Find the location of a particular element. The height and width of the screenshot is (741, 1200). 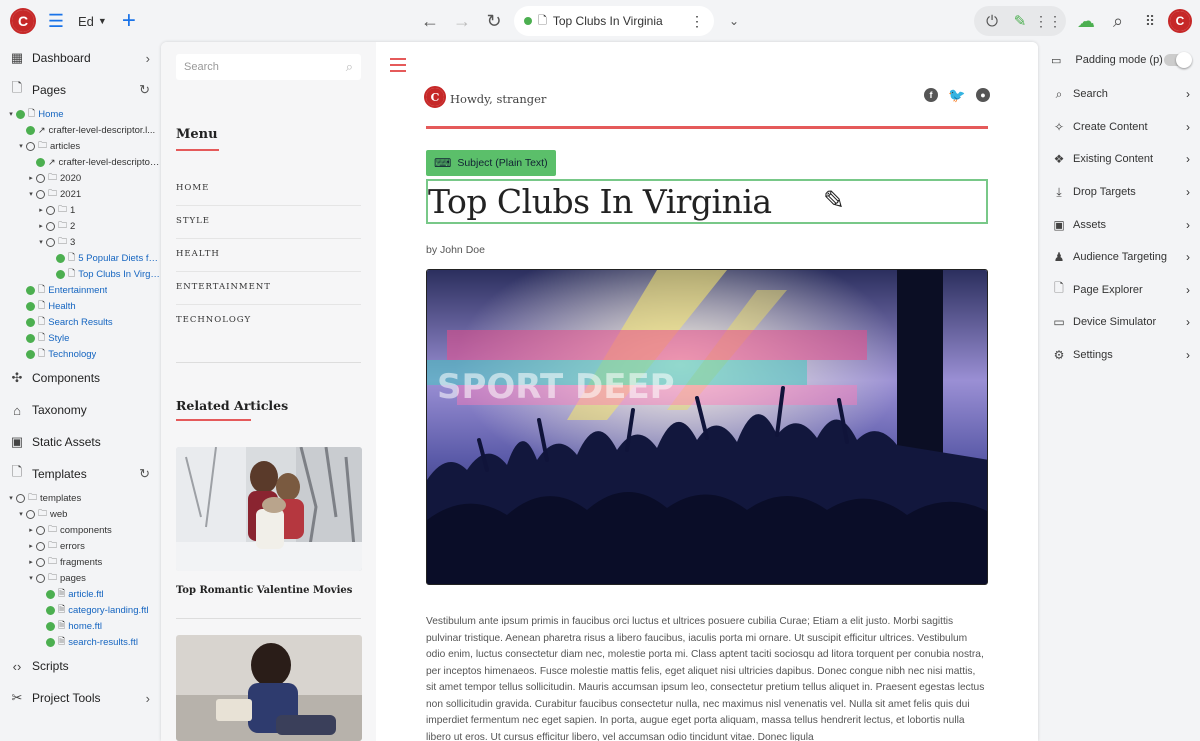

forward-icon: → is located at coordinates (462, 21).